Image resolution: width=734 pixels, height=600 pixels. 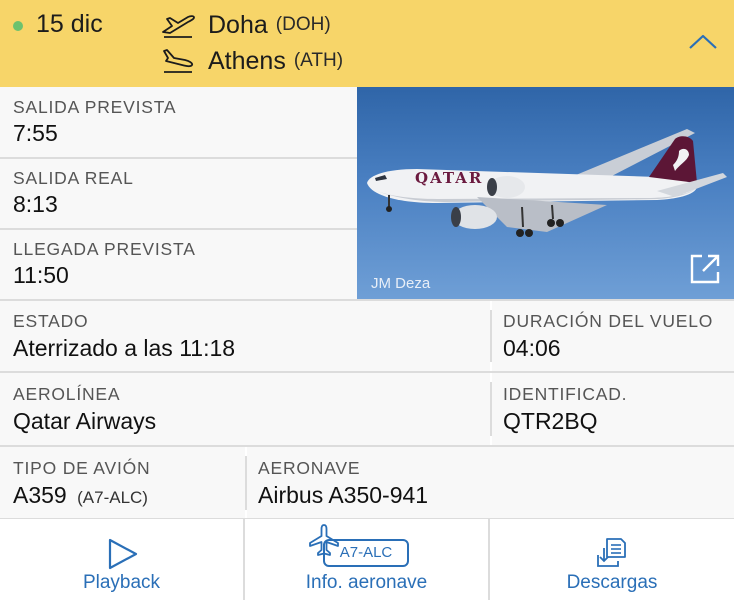 What do you see at coordinates (532, 348) in the screenshot?
I see `duration-value: 04:06` at bounding box center [532, 348].